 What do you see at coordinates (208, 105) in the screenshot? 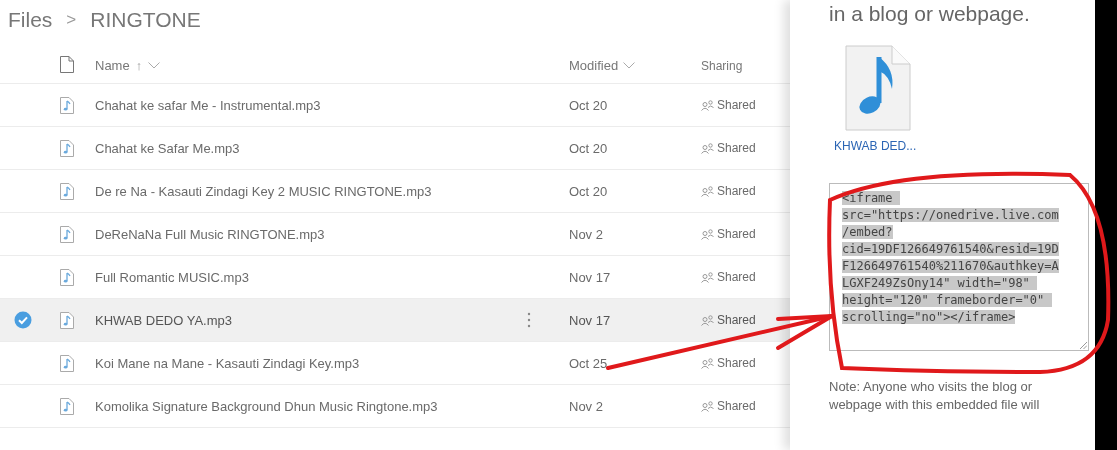
I see `file-name: Chahat ke safar Me - Instrumental.mp3` at bounding box center [208, 105].